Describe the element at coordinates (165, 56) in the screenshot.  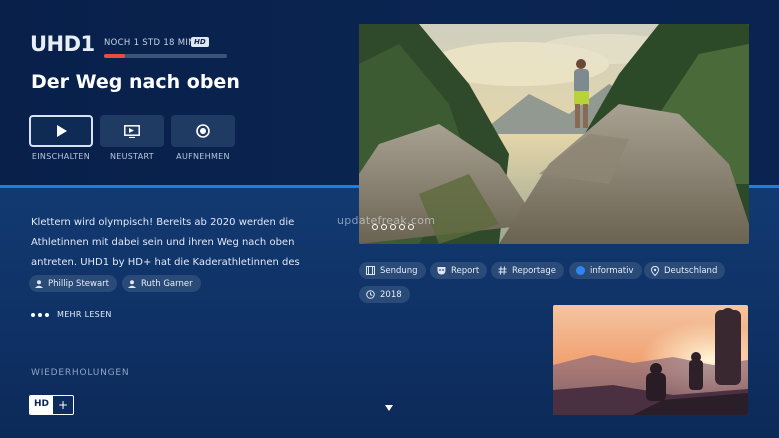
I see `progress-bar` at that location.